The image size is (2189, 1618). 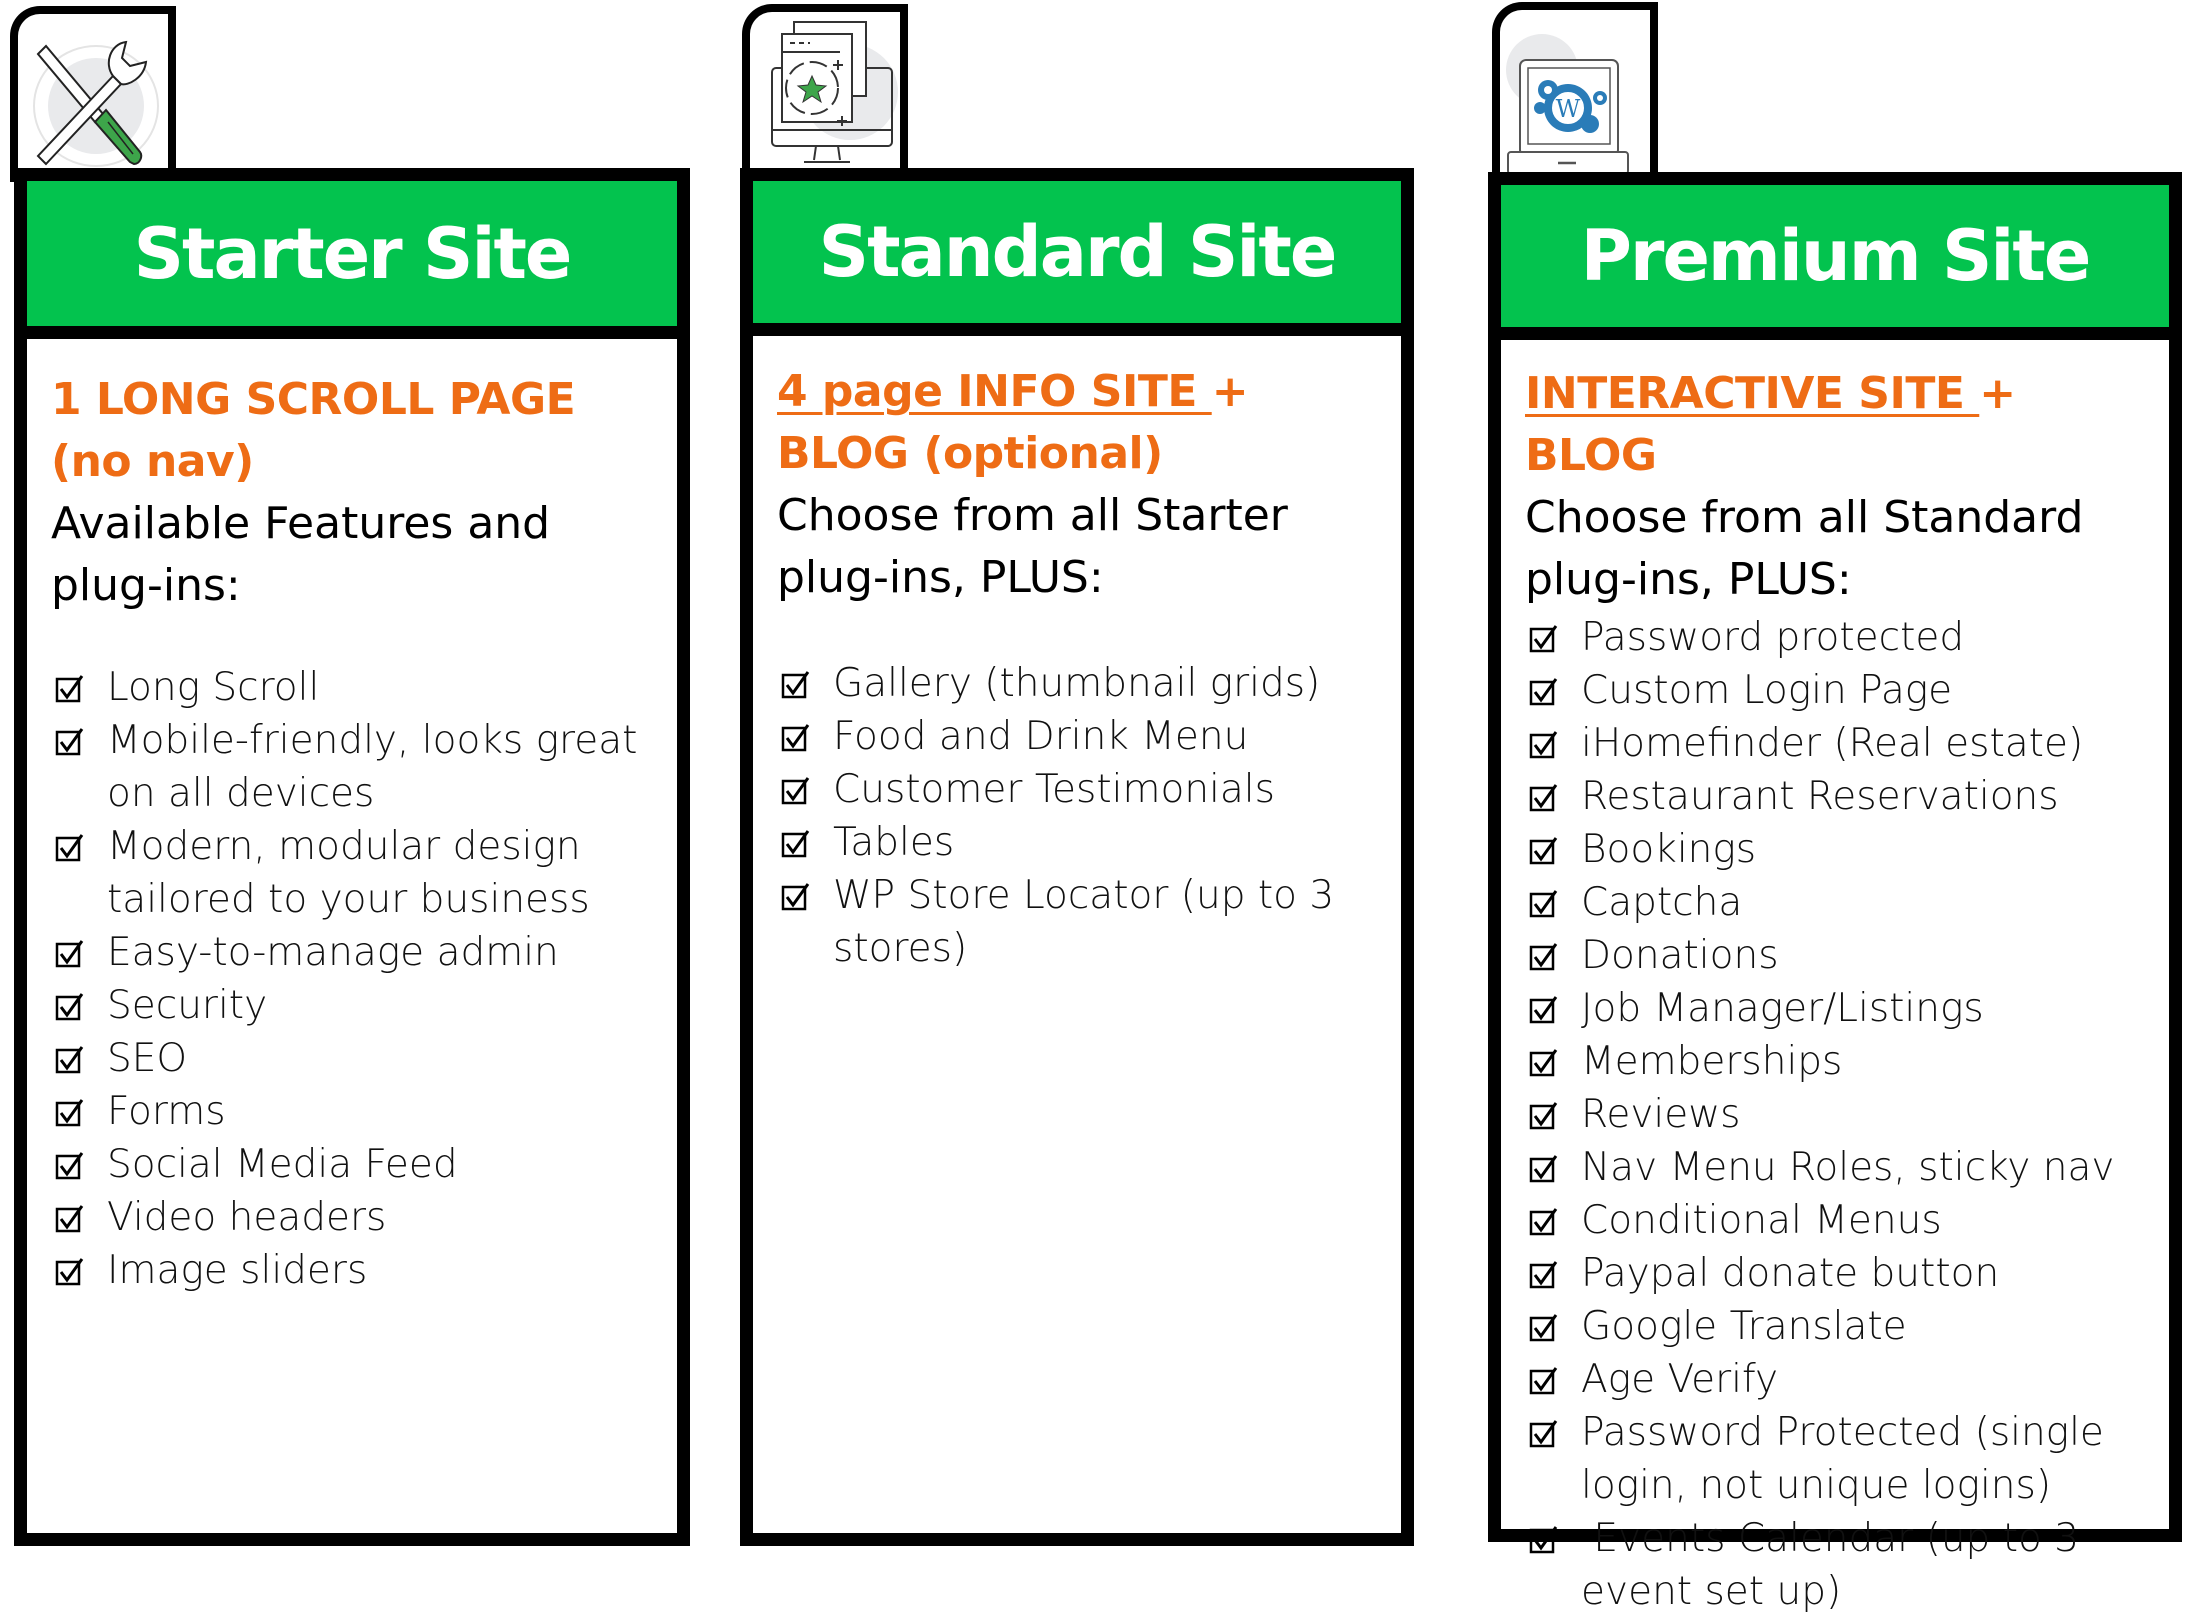 What do you see at coordinates (1835, 637) in the screenshot?
I see `feature-item: Password protected` at bounding box center [1835, 637].